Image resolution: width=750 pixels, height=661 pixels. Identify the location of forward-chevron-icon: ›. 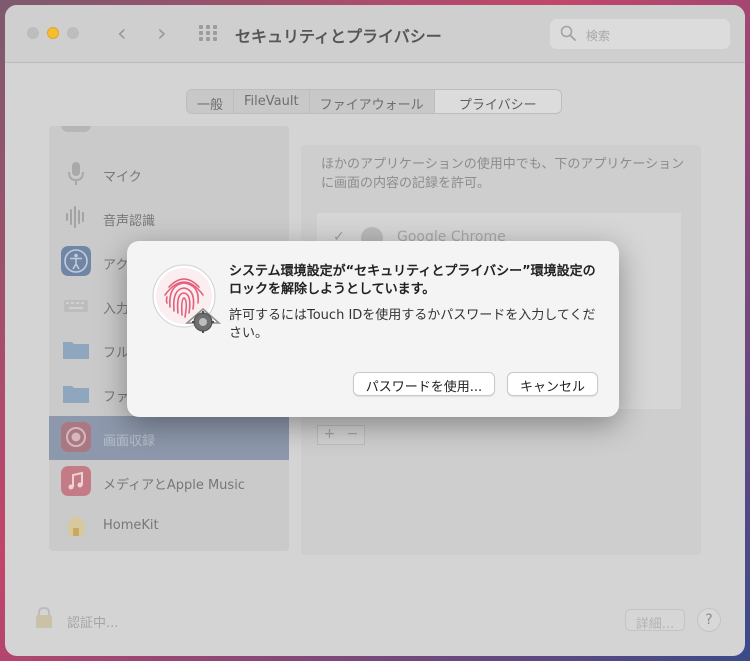
(162, 33).